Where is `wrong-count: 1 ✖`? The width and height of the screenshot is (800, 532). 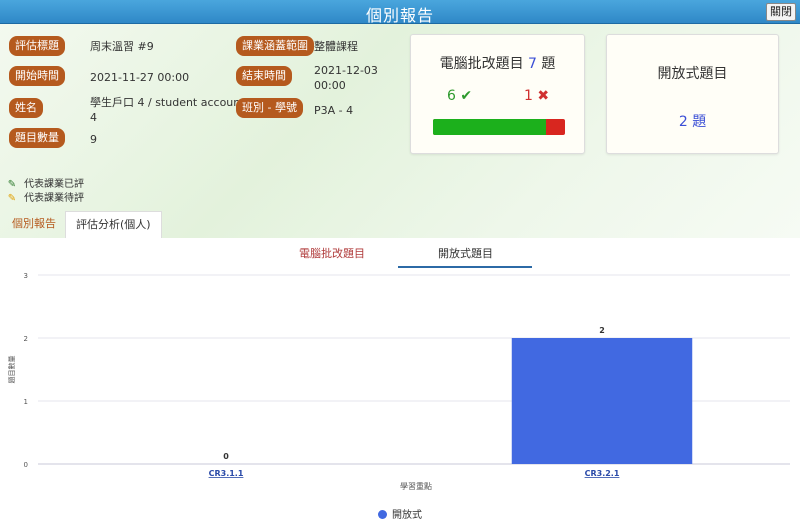
wrong-count: 1 ✖ is located at coordinates (536, 96).